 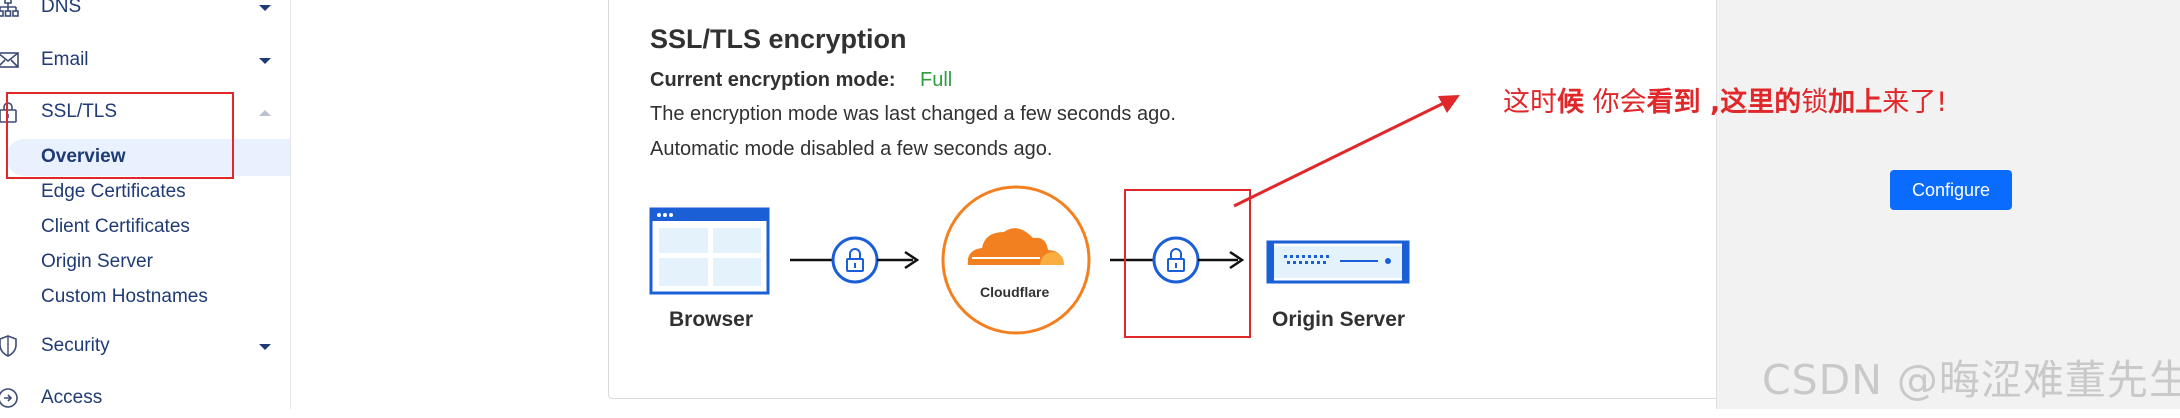 What do you see at coordinates (1339, 319) in the screenshot?
I see `origin-server-label: Origin Server` at bounding box center [1339, 319].